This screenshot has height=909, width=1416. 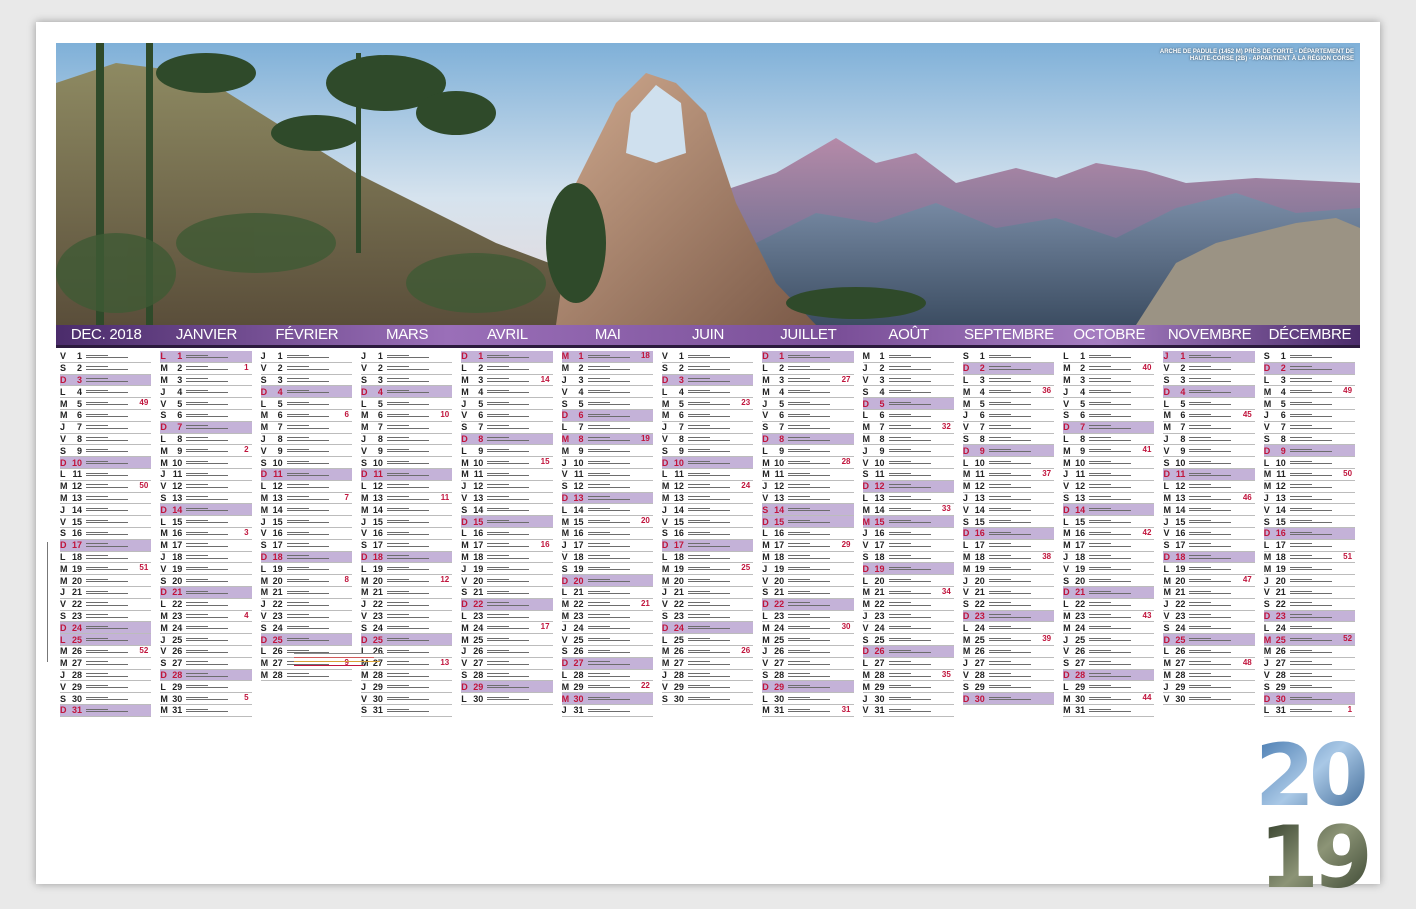 I want to click on day-number: 10, so click(x=377, y=462).